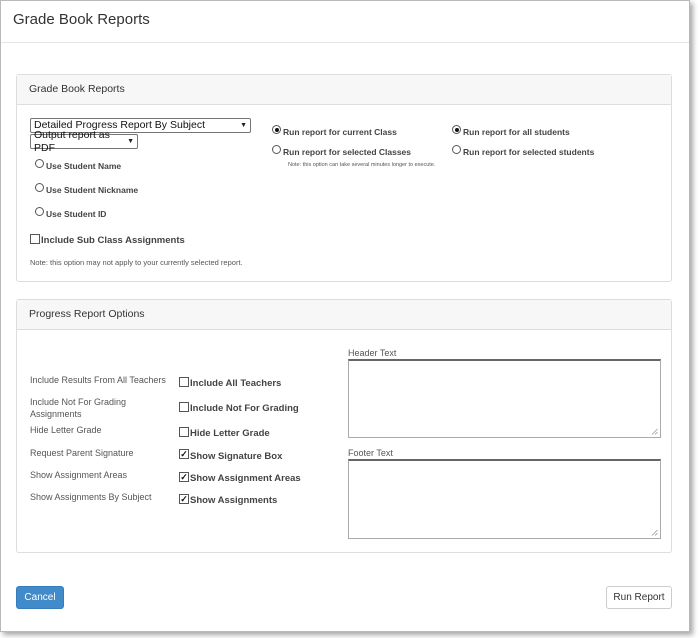 The height and width of the screenshot is (638, 700). I want to click on show-signature-box-label: Show Signature Box, so click(236, 456).